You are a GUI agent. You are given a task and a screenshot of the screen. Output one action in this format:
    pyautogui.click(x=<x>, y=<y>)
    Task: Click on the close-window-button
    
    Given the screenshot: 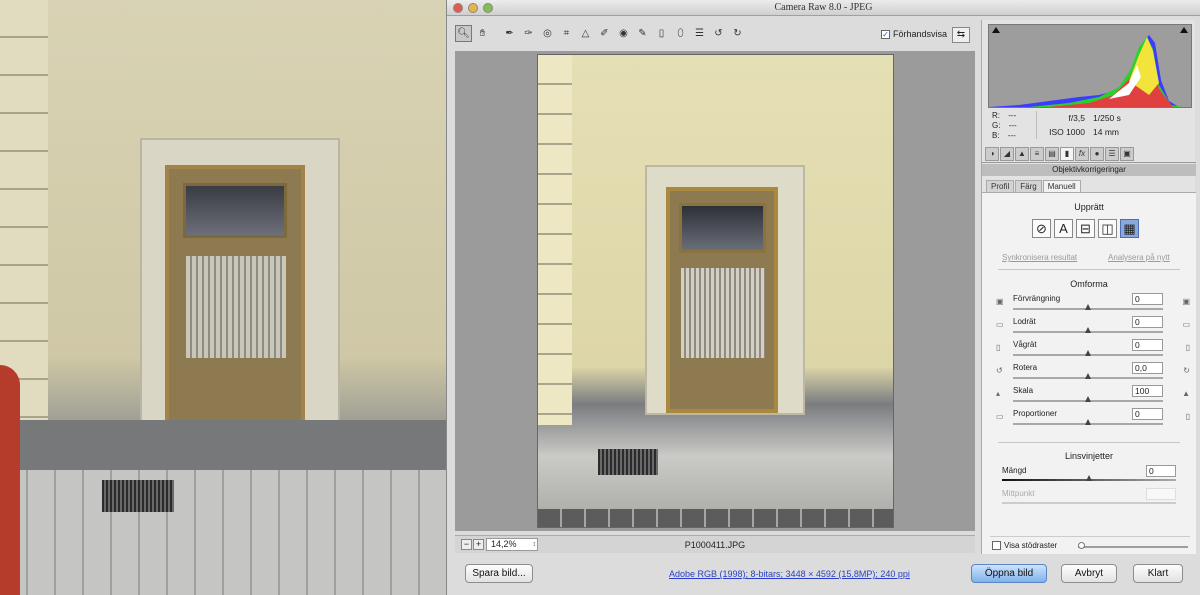 What is the action you would take?
    pyautogui.click(x=458, y=8)
    